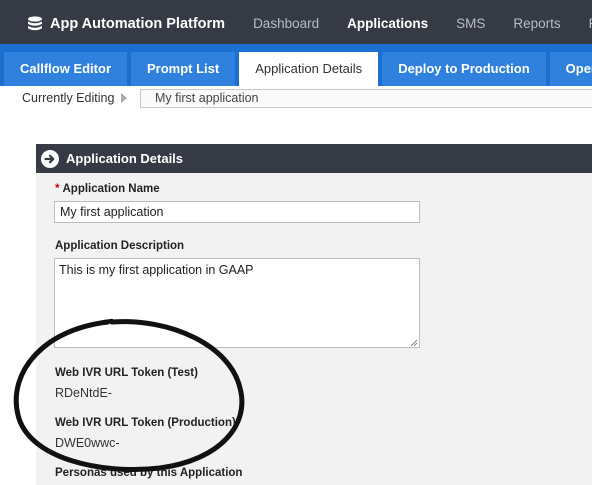 This screenshot has height=485, width=592. I want to click on nav-sms: SMS, so click(470, 24).